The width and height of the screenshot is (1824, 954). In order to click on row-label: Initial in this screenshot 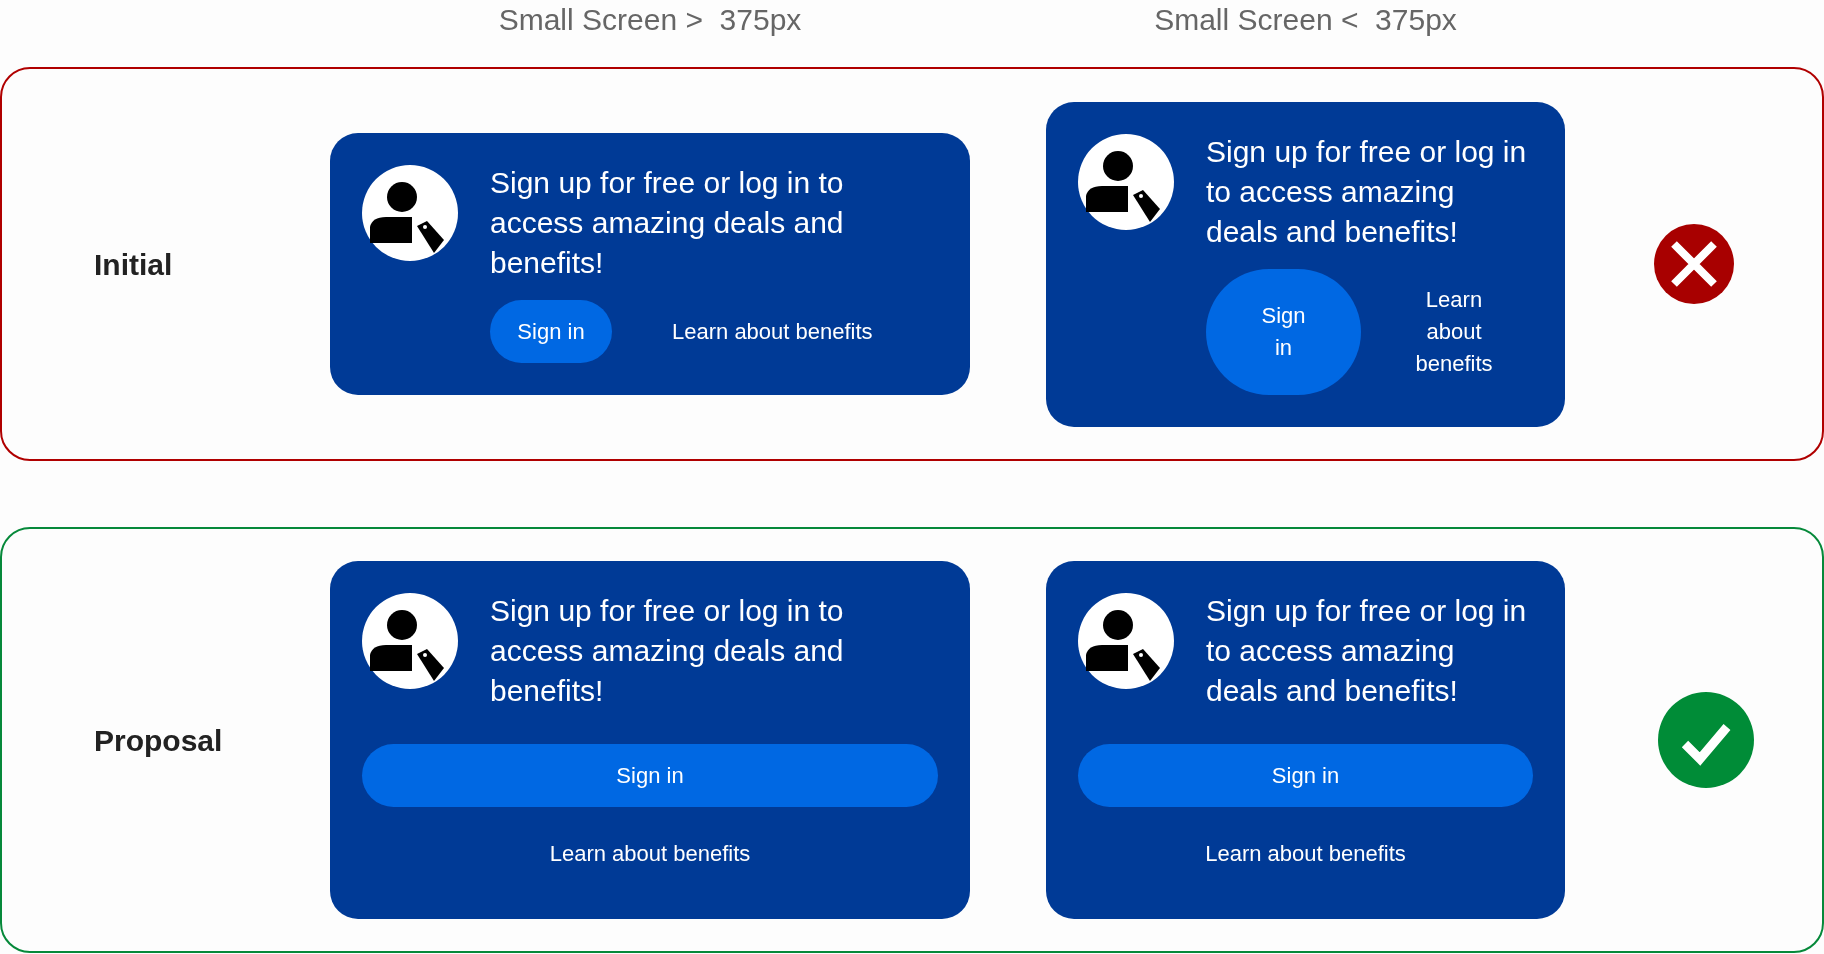, I will do `click(134, 264)`.